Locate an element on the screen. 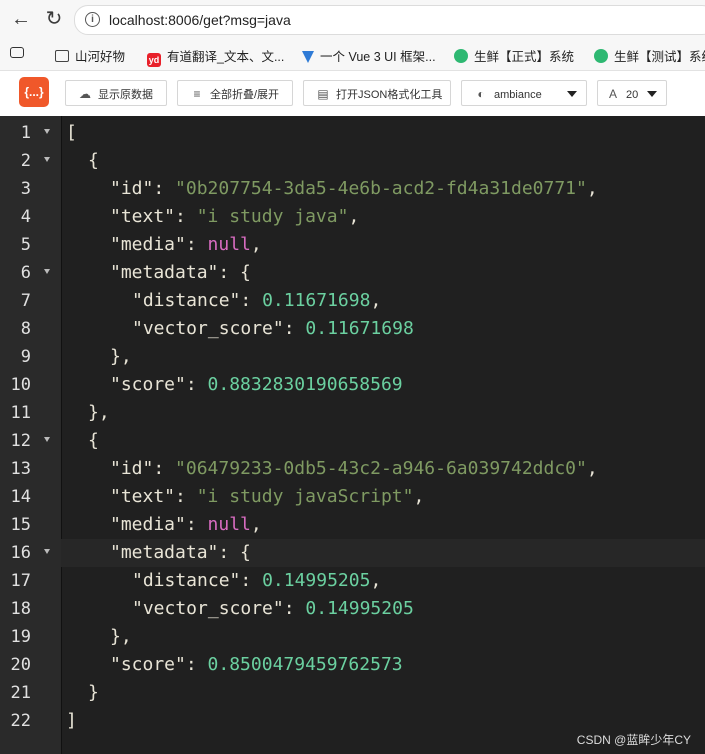 The height and width of the screenshot is (754, 705). bookmark-5: 生鲜【测试】系统 is located at coordinates (649, 55).